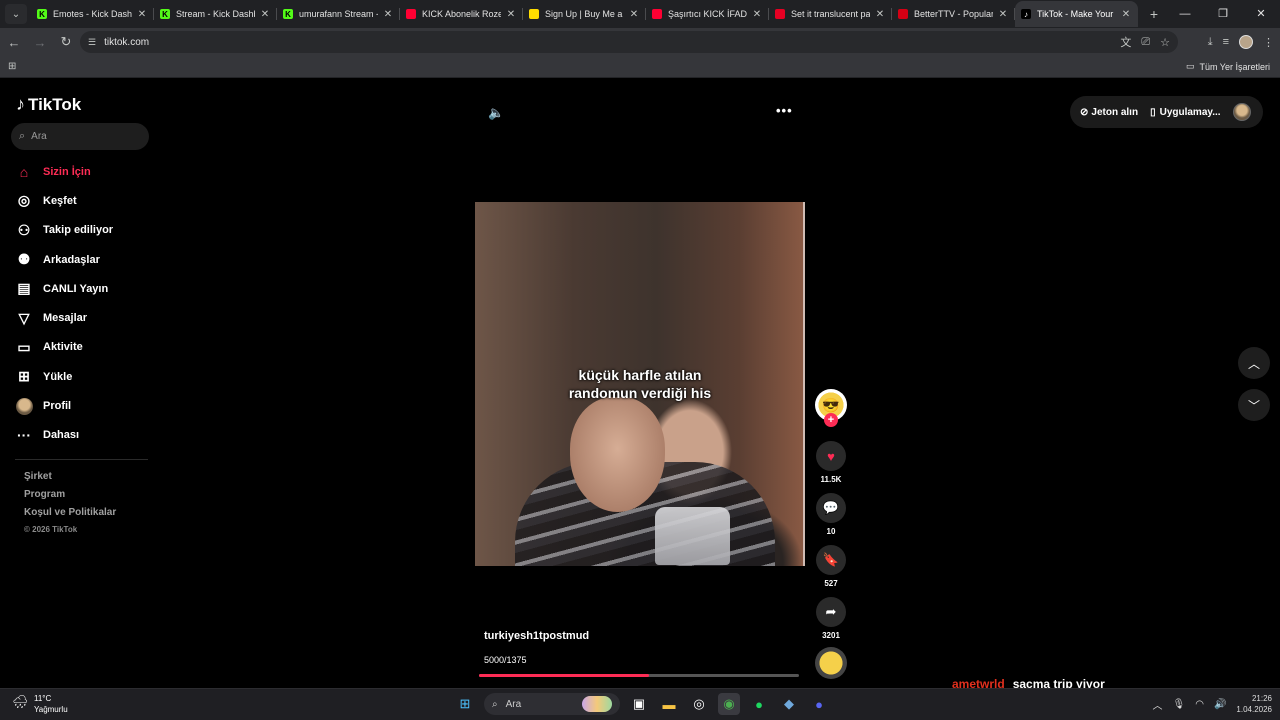  I want to click on sidebar-item: ⌂ Sizin İçin, so click(85, 171).